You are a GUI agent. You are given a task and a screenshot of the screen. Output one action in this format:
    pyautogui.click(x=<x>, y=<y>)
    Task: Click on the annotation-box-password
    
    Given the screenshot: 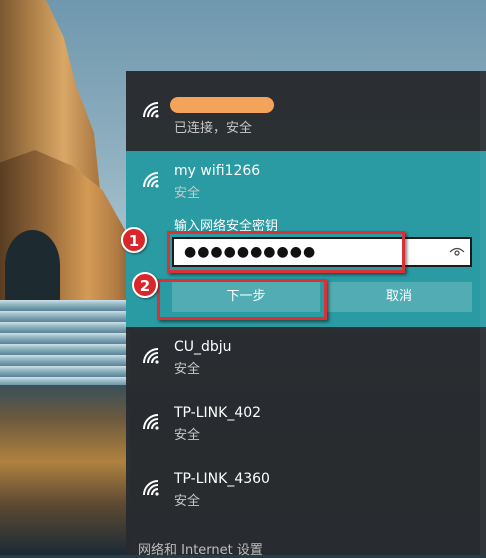 What is the action you would take?
    pyautogui.click(x=286, y=252)
    